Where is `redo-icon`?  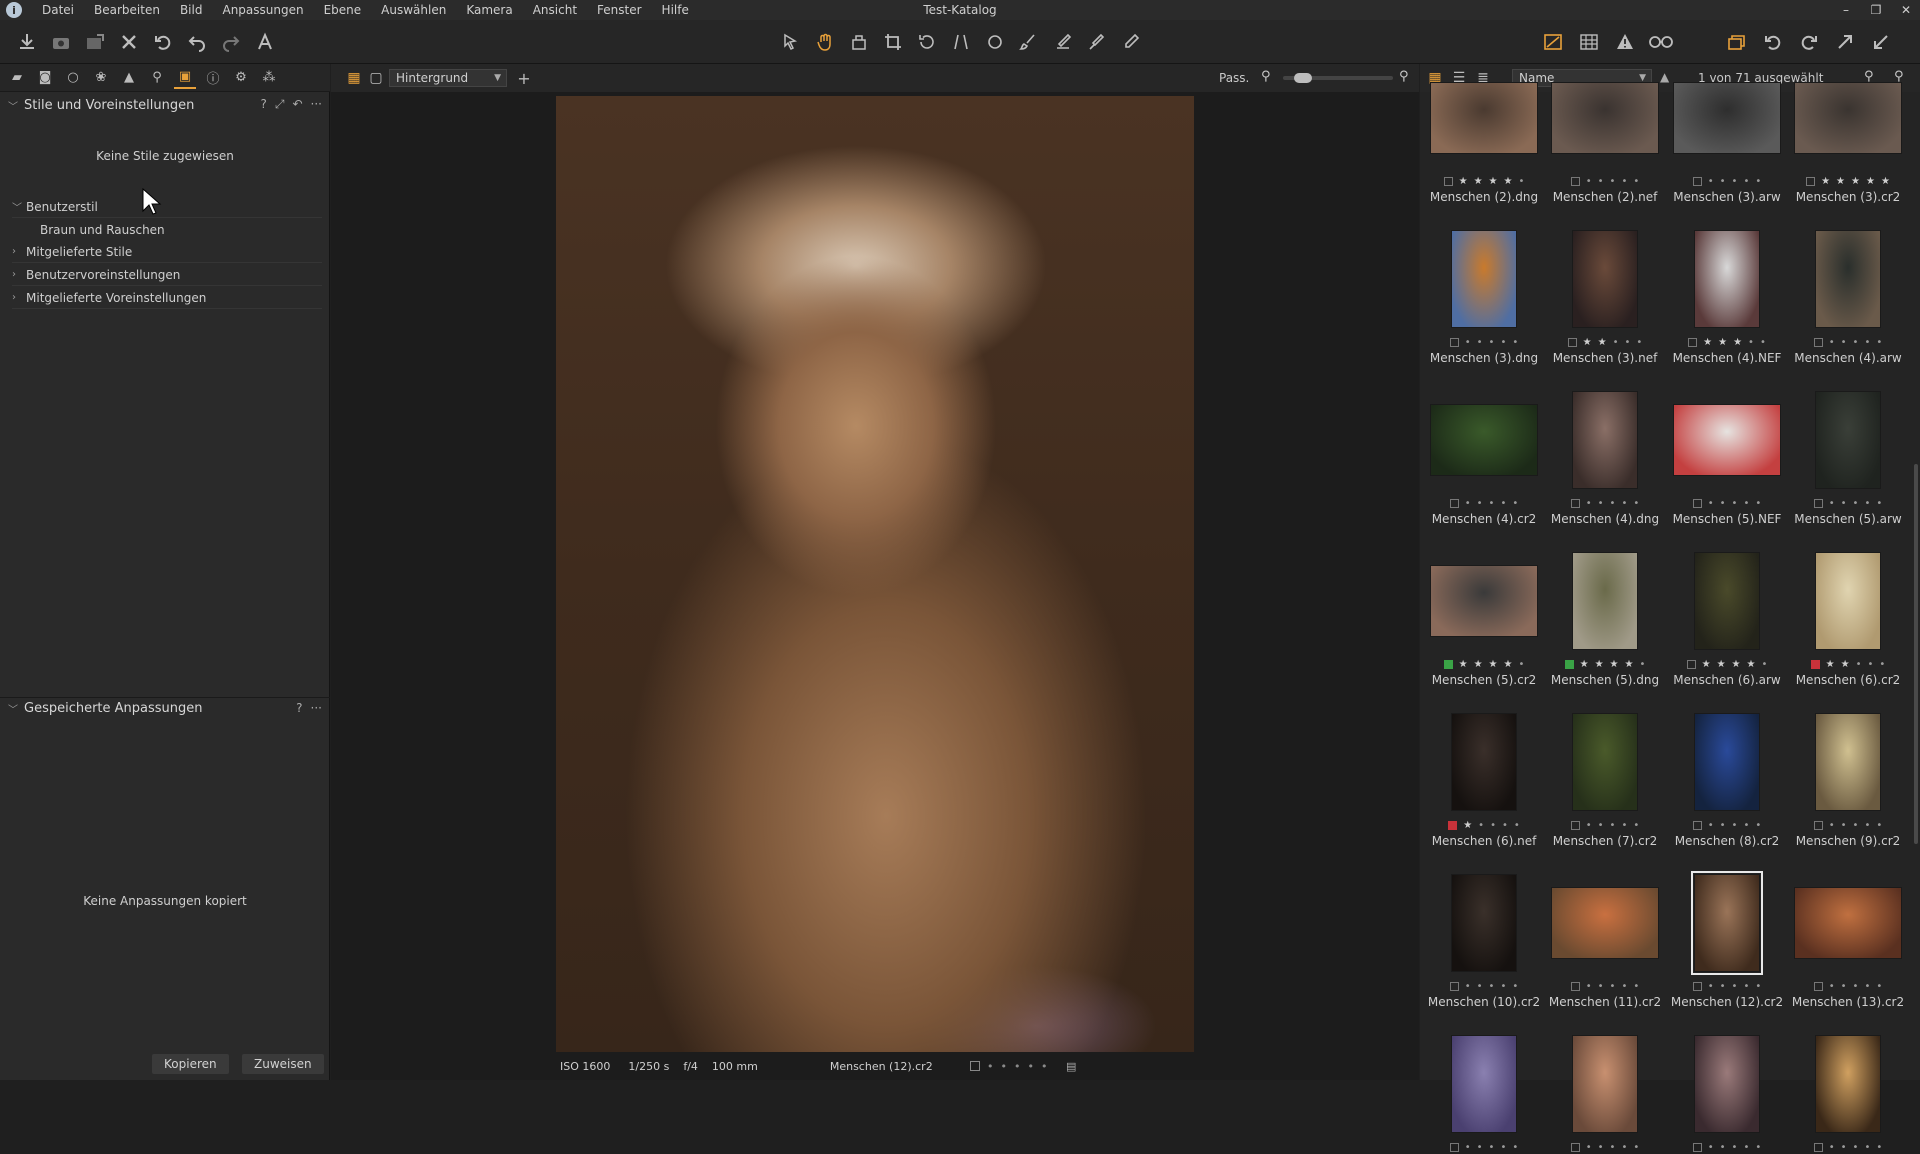
redo-icon is located at coordinates (231, 42).